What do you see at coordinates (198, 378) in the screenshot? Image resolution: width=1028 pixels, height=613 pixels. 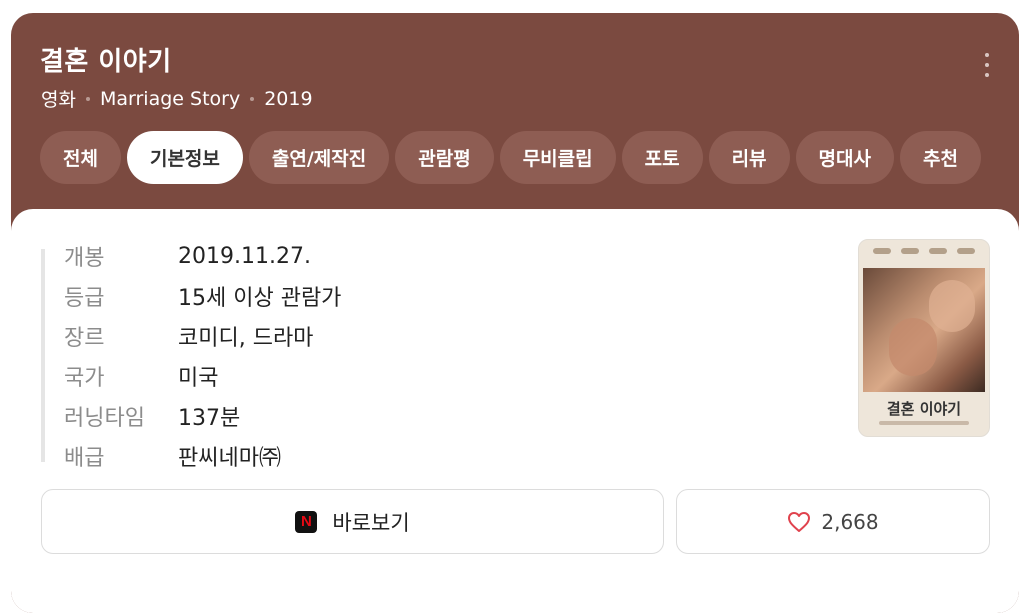 I see `info-value: 미국` at bounding box center [198, 378].